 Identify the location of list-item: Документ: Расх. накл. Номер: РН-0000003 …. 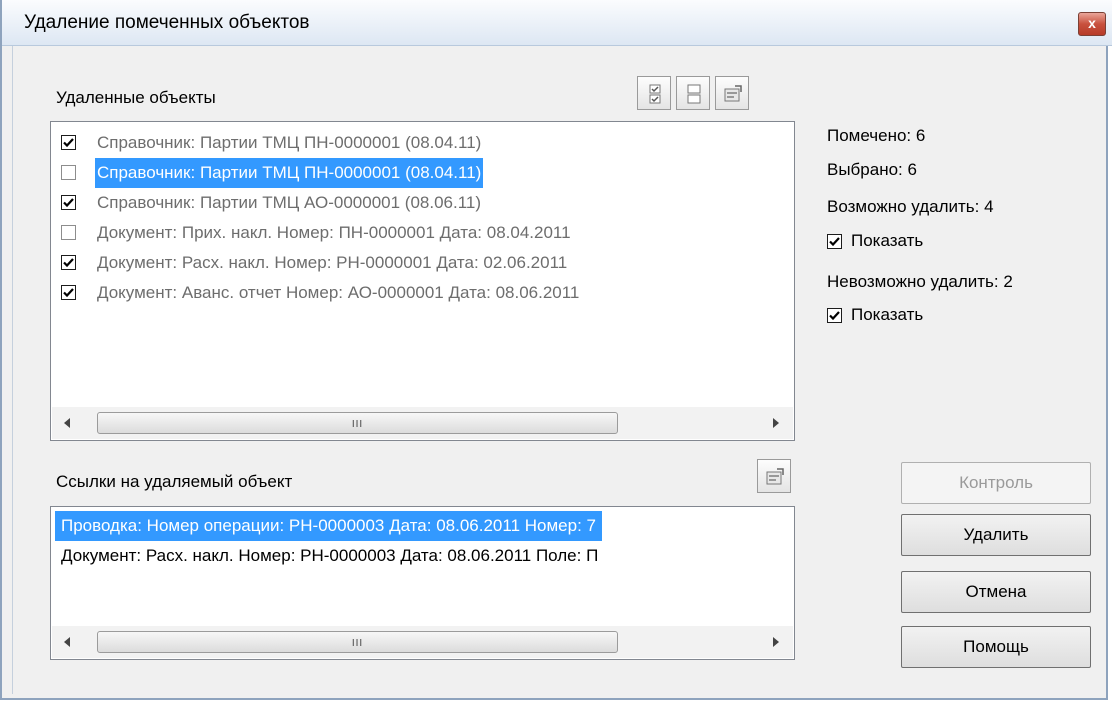
(329, 556).